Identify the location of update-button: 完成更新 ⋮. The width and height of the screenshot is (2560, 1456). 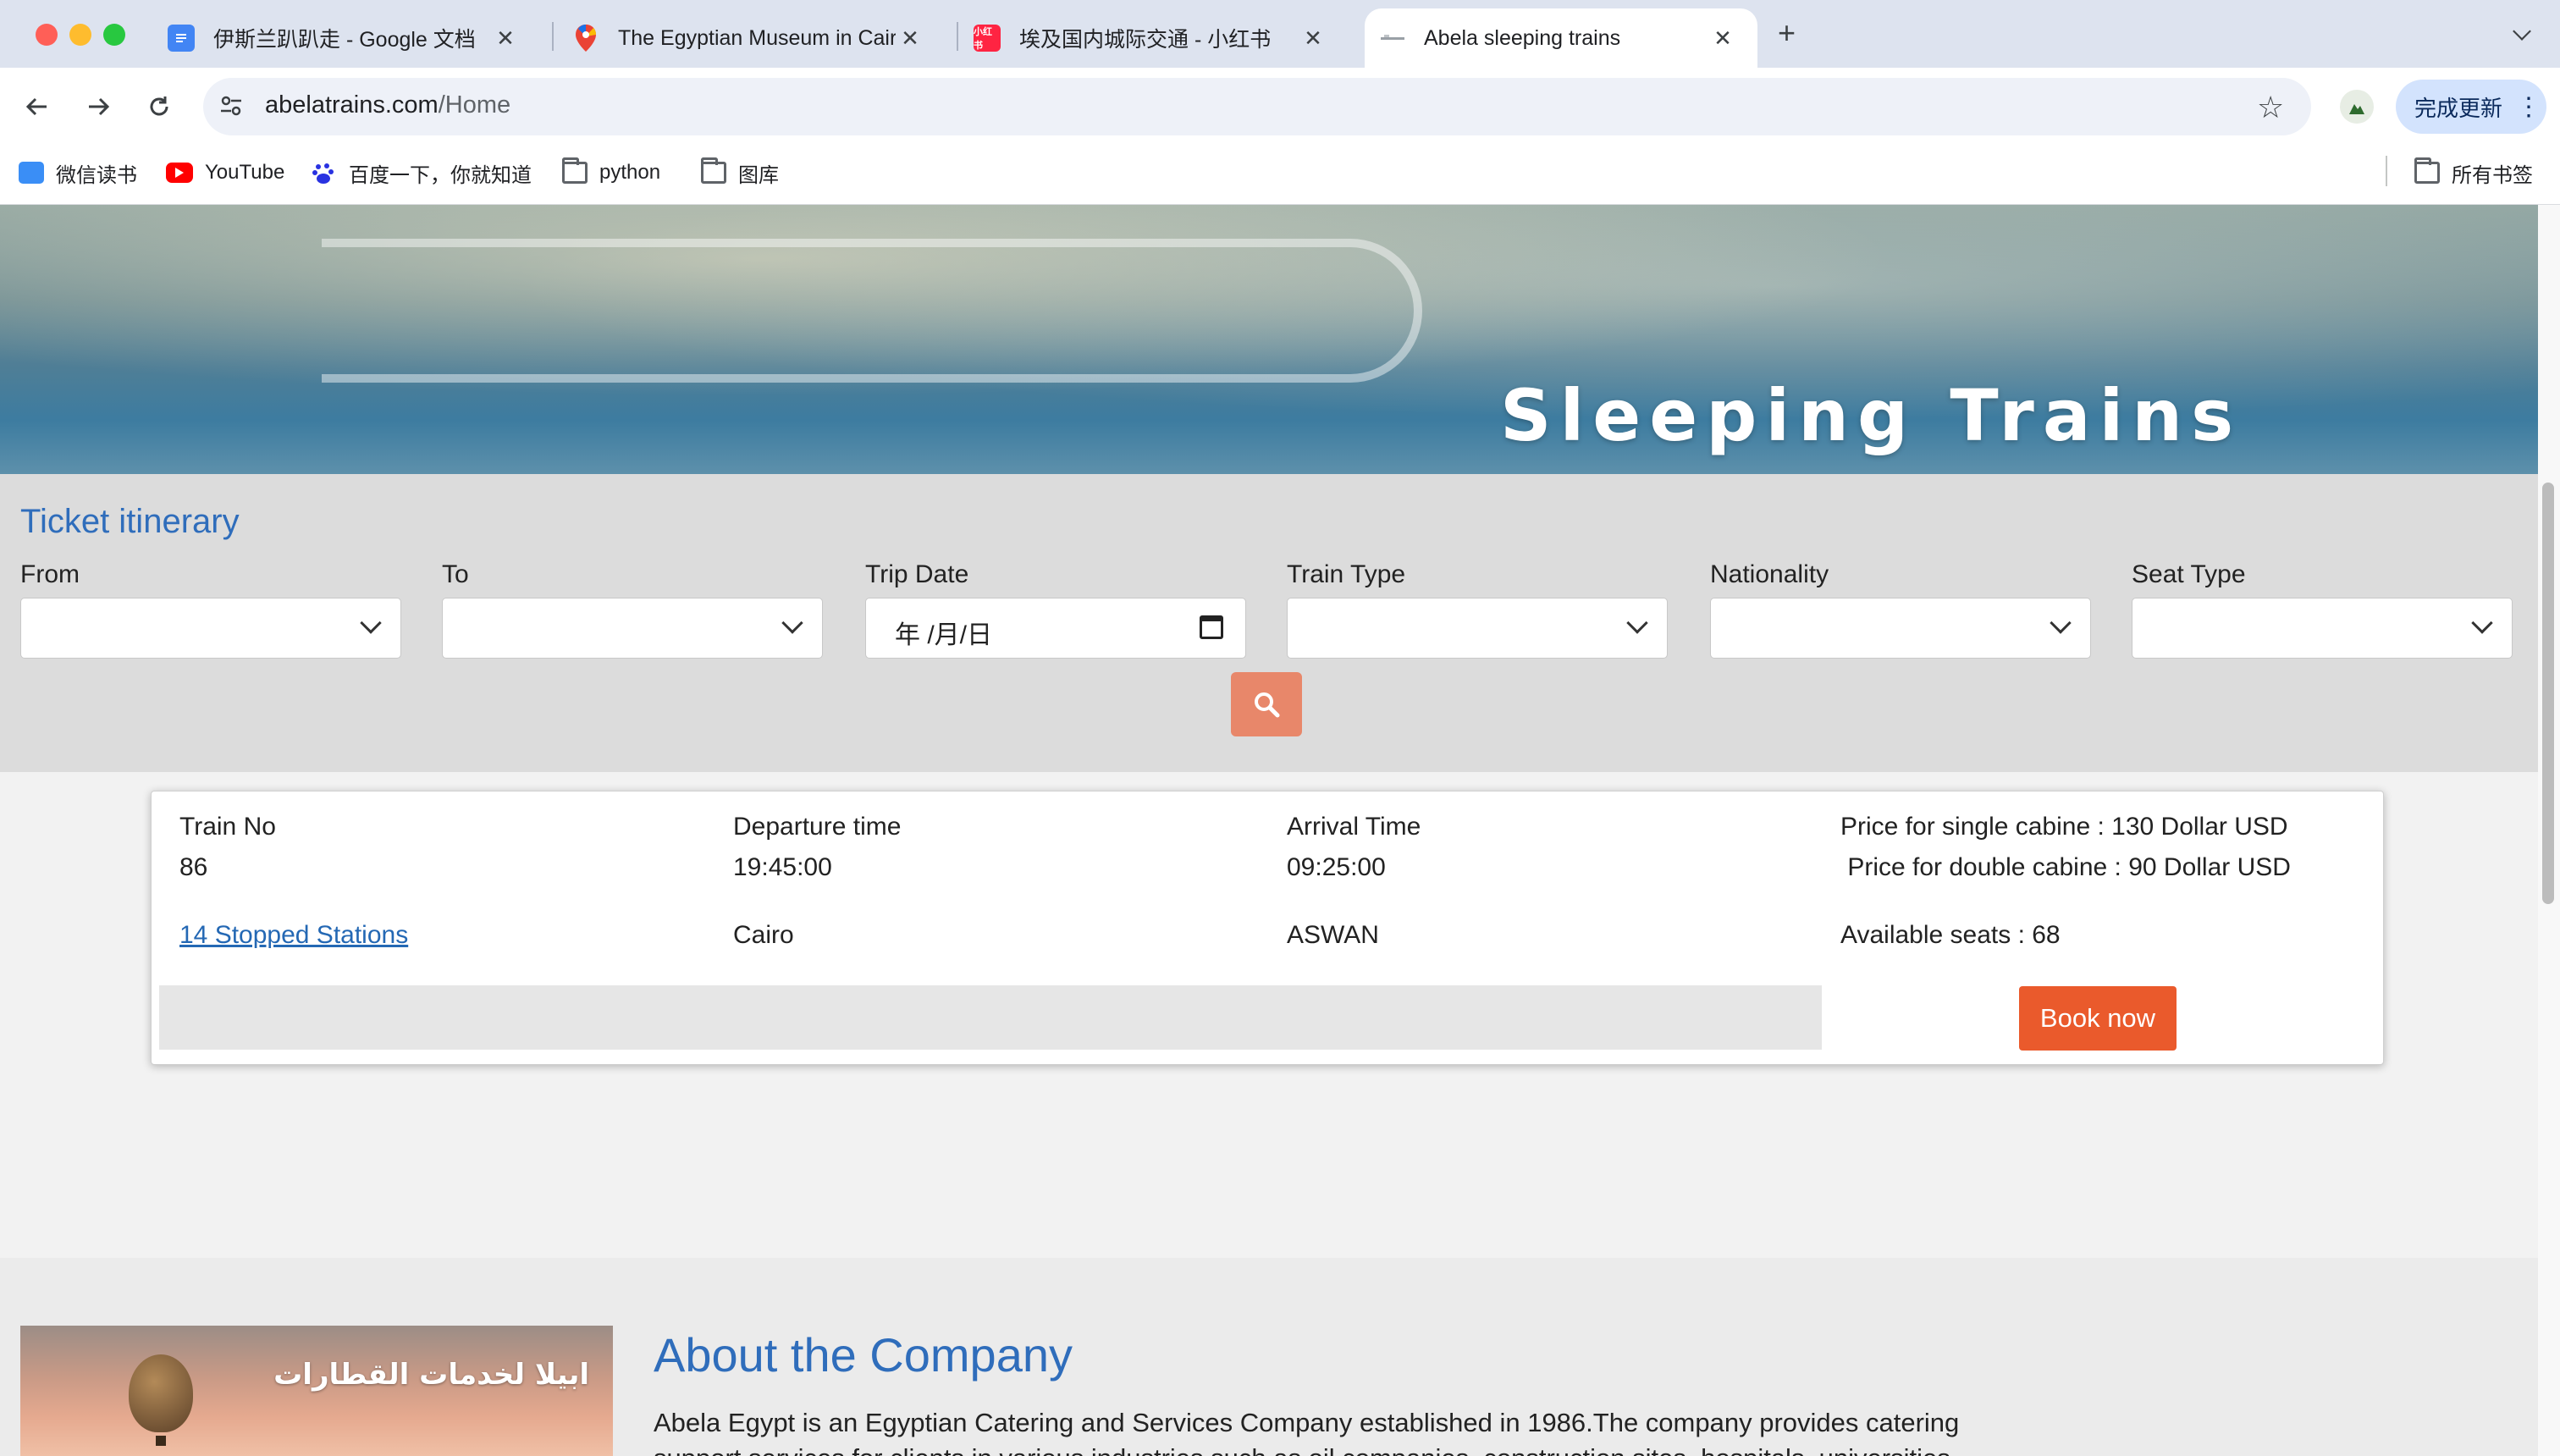
(2471, 107).